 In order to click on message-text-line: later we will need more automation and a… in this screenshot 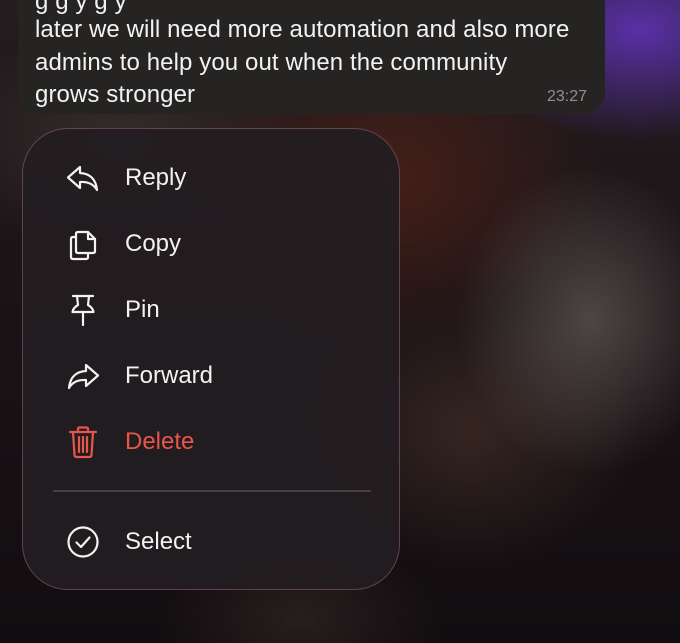, I will do `click(302, 29)`.